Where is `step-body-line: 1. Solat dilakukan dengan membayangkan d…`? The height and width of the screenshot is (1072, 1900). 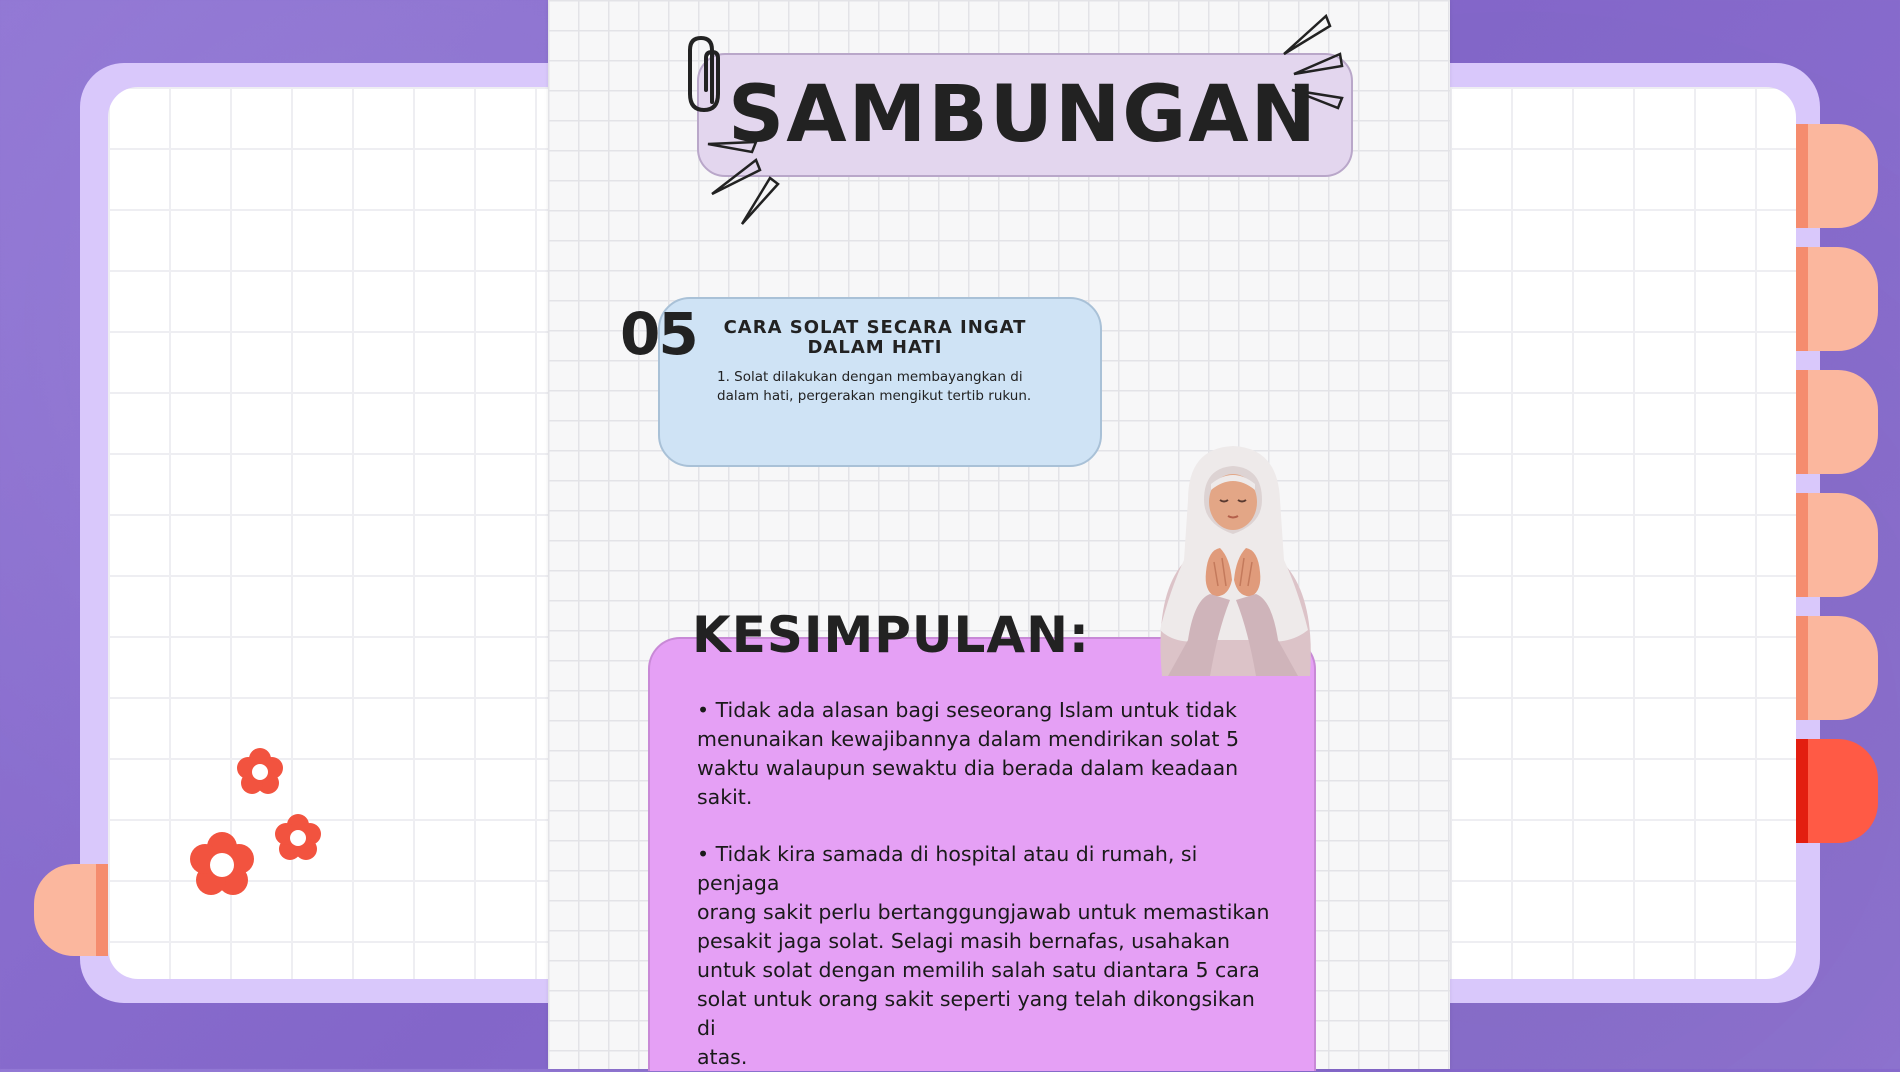 step-body-line: 1. Solat dilakukan dengan membayangkan d… is located at coordinates (870, 377).